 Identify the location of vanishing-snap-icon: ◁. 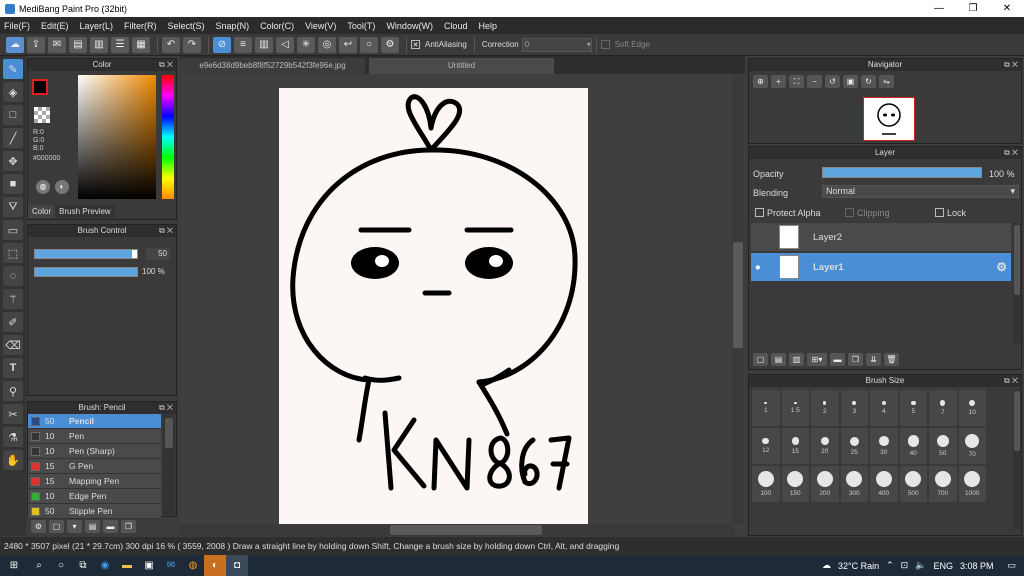
(285, 44).